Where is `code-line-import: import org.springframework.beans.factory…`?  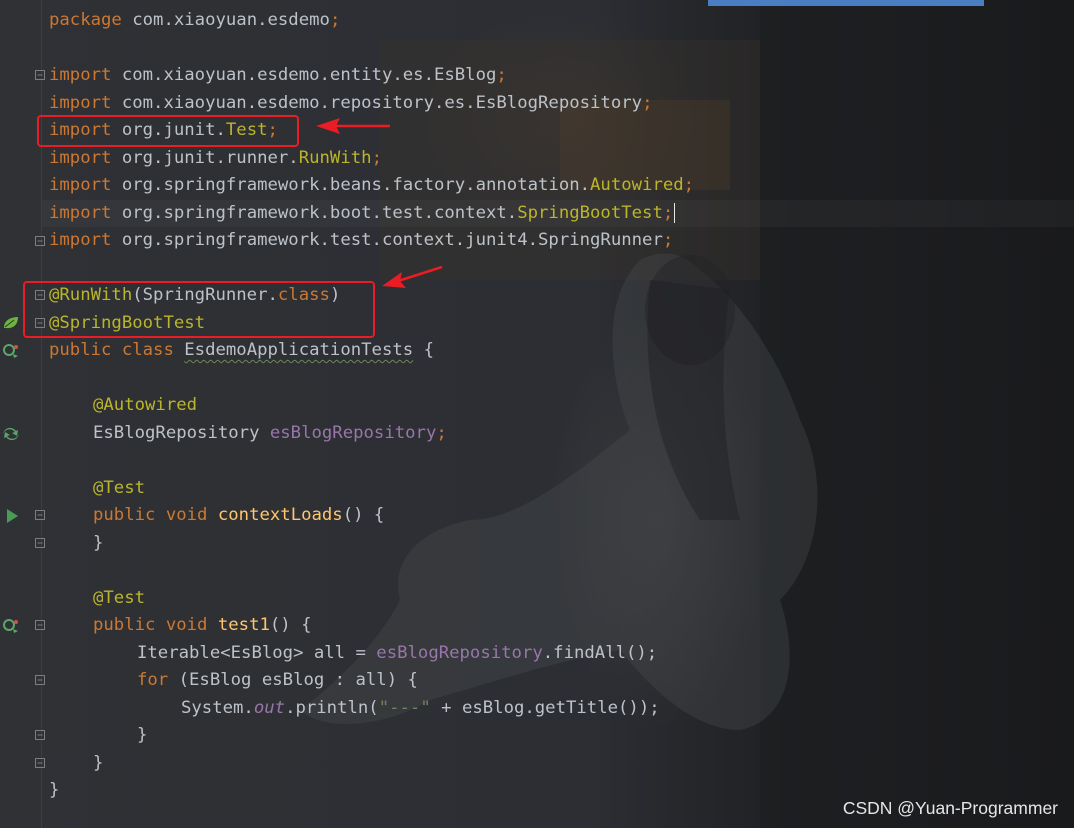
code-line-import: import org.springframework.beans.factory… is located at coordinates (372, 185).